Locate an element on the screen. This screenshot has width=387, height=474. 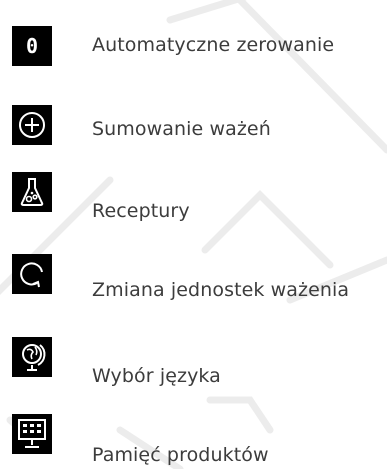
feature-product-memory: Pamięć produktów is located at coordinates (193, 444).